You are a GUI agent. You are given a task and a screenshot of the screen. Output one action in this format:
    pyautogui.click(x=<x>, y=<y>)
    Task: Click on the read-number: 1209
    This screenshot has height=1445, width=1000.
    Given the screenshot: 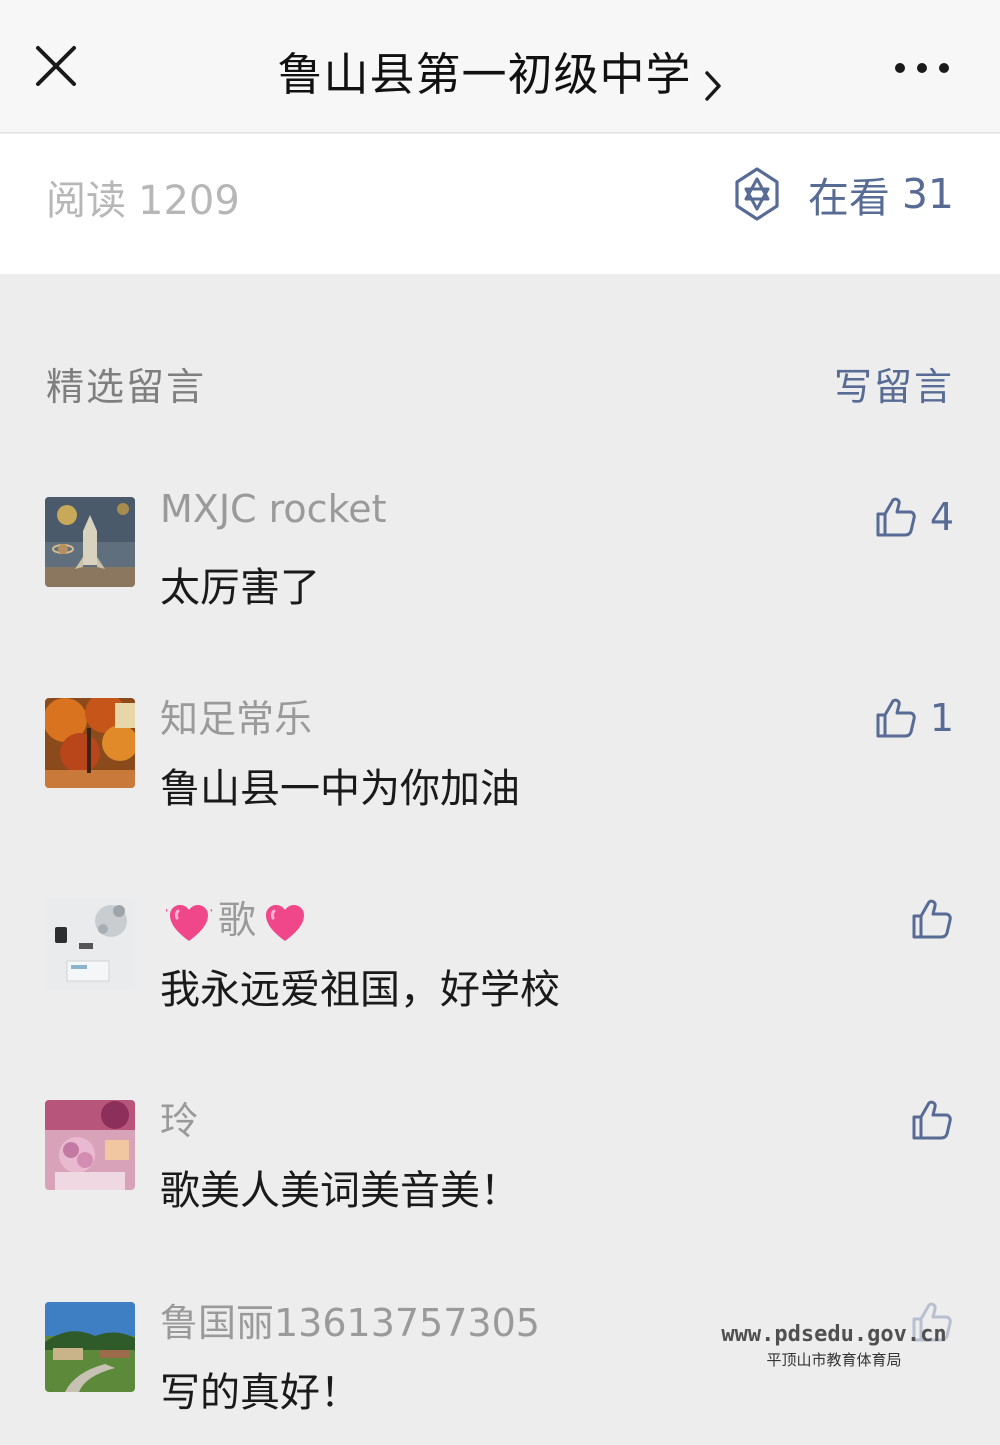 What is the action you would take?
    pyautogui.click(x=189, y=201)
    